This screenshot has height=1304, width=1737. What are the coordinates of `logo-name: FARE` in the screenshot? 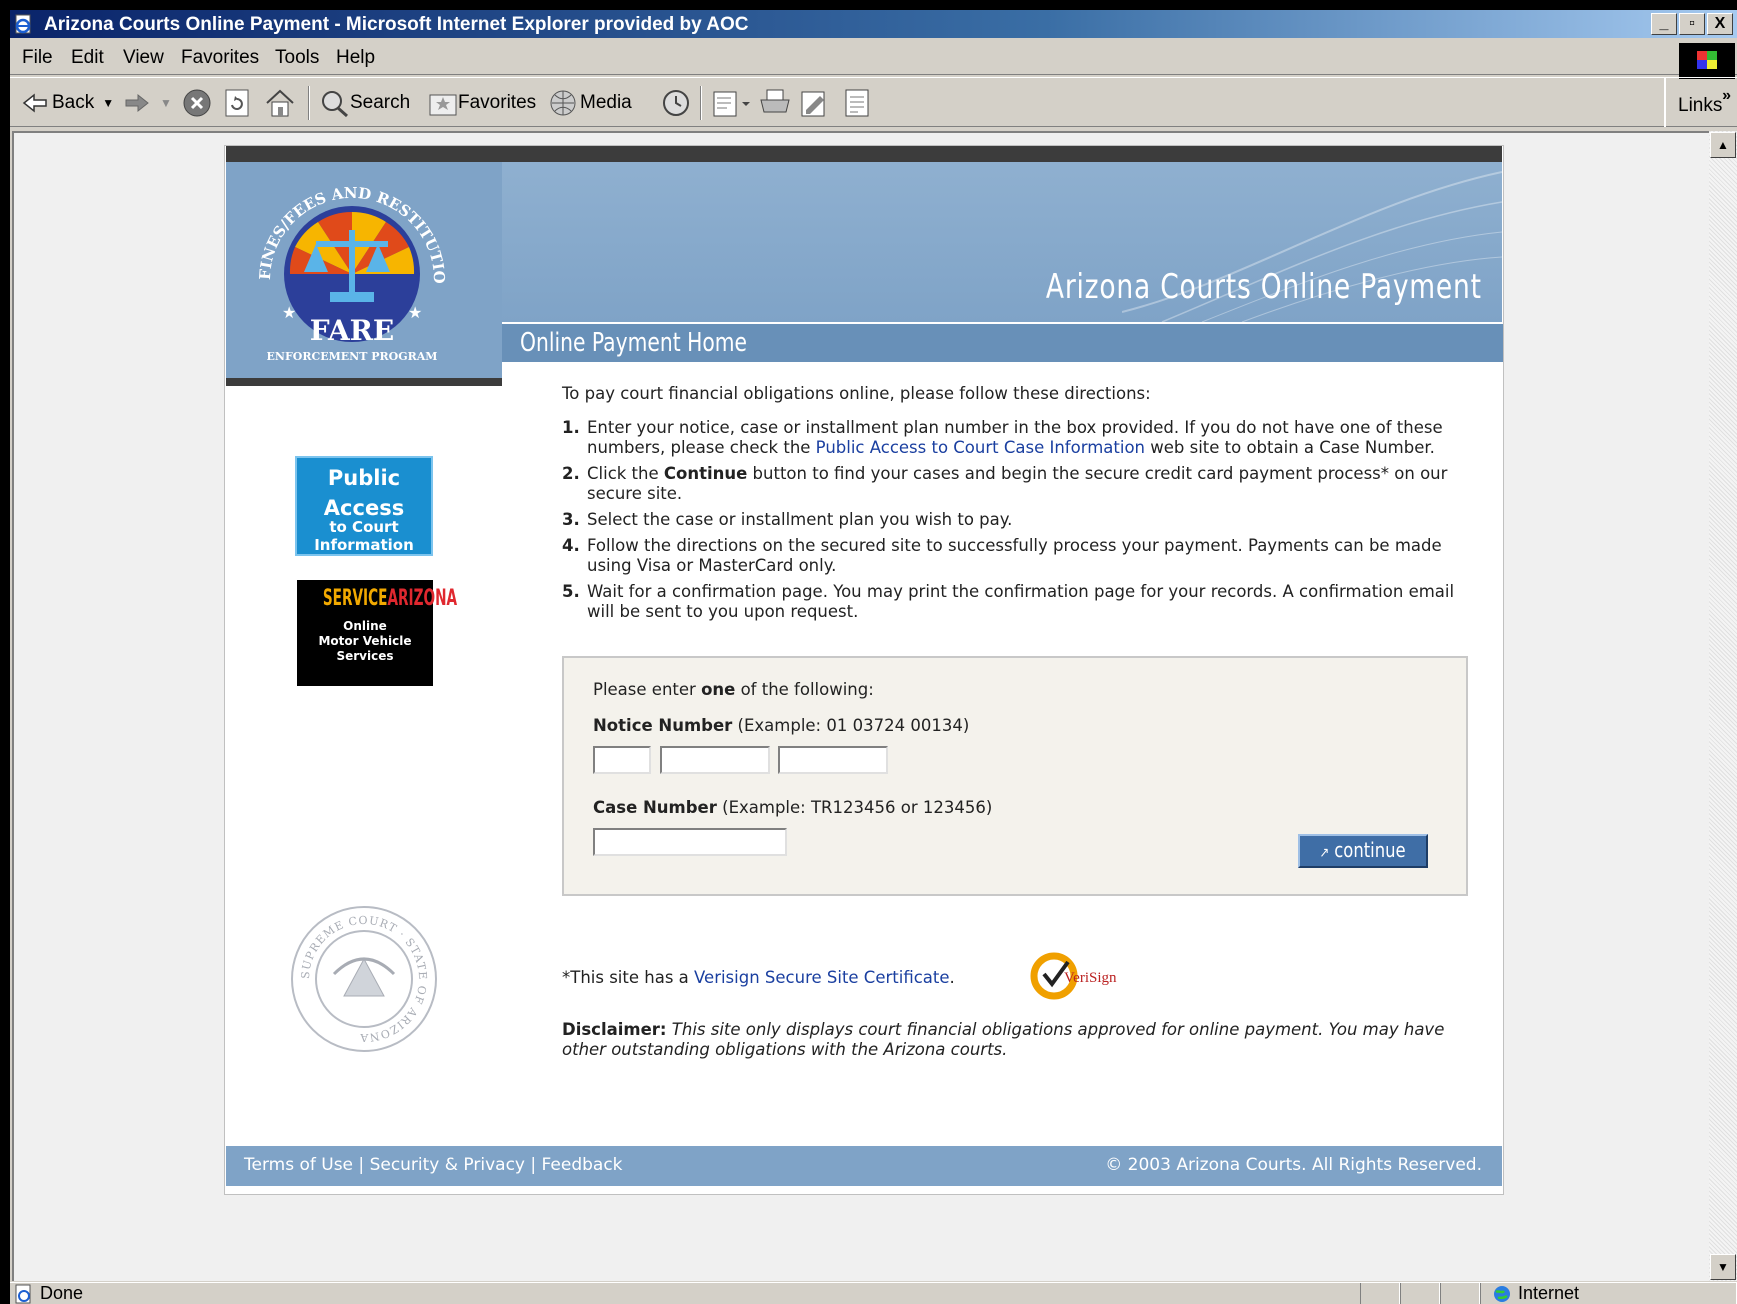 It's located at (352, 330).